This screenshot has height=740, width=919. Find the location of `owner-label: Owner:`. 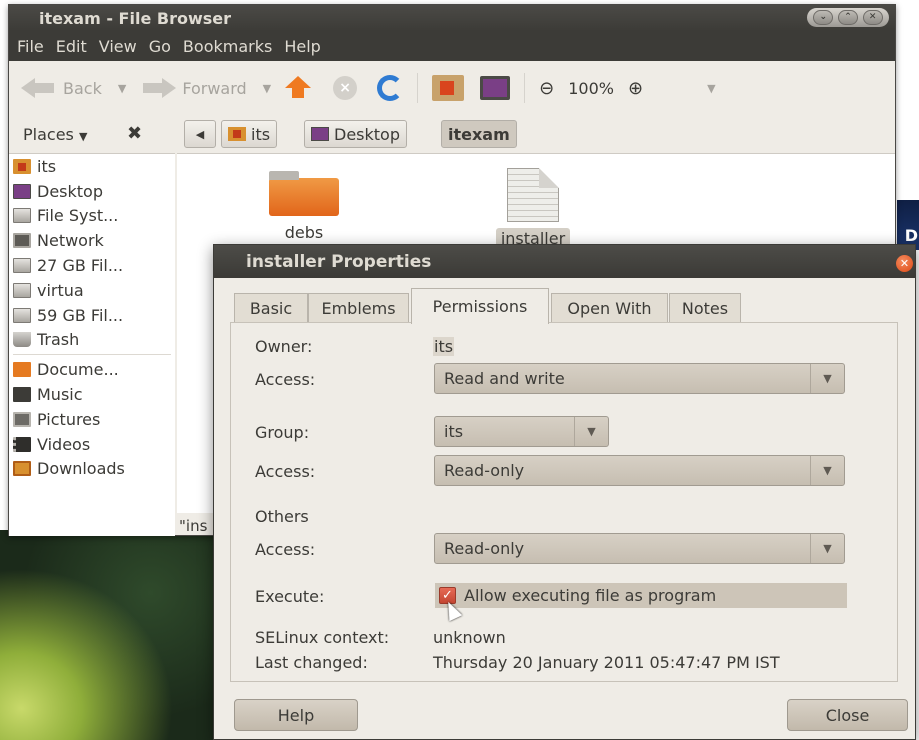

owner-label: Owner: is located at coordinates (284, 346).